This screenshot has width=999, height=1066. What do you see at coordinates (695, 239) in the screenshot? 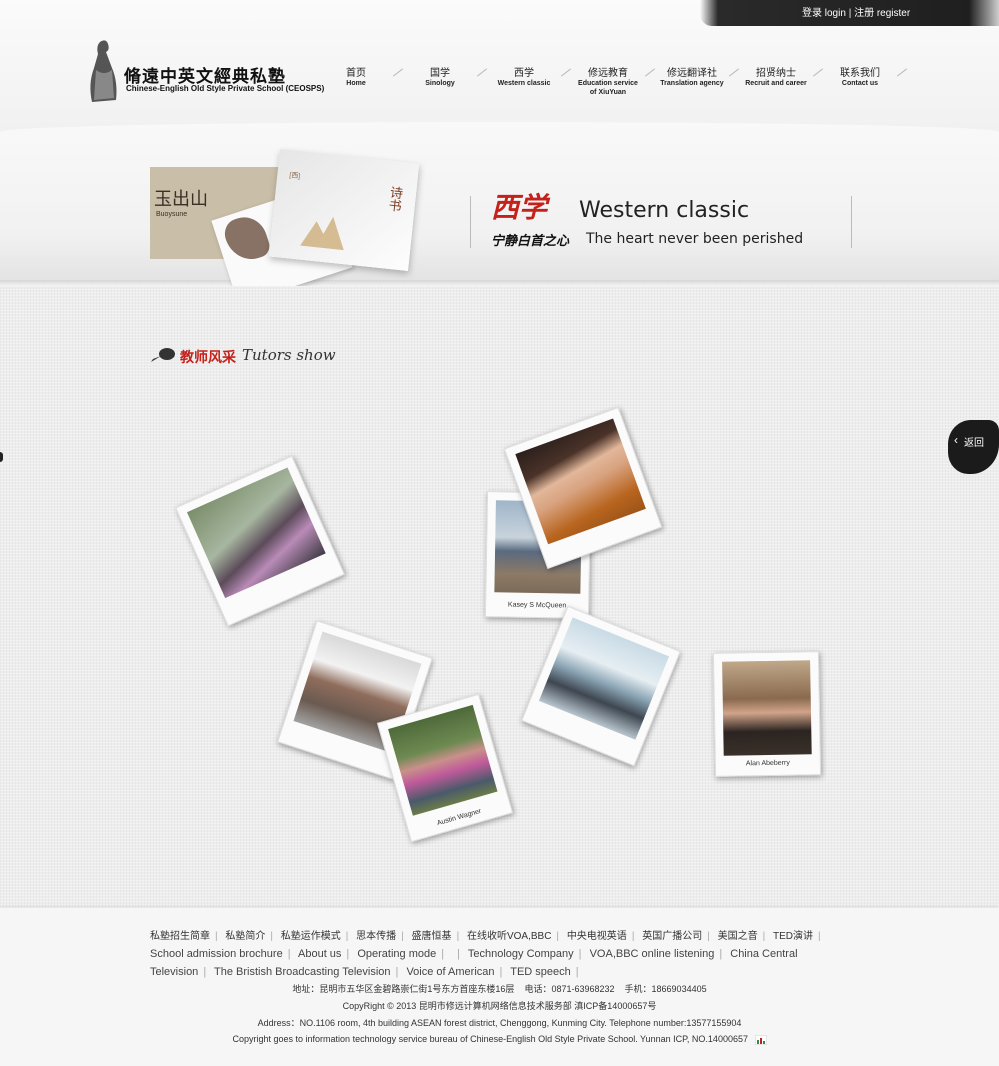
I see `banner-en-motto: The heart never been perished` at bounding box center [695, 239].